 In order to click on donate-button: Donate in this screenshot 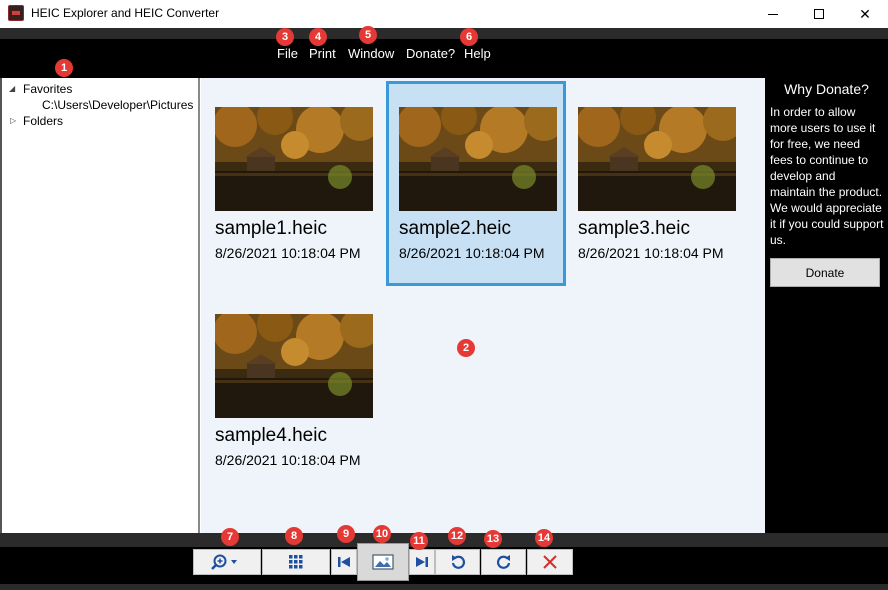, I will do `click(825, 272)`.